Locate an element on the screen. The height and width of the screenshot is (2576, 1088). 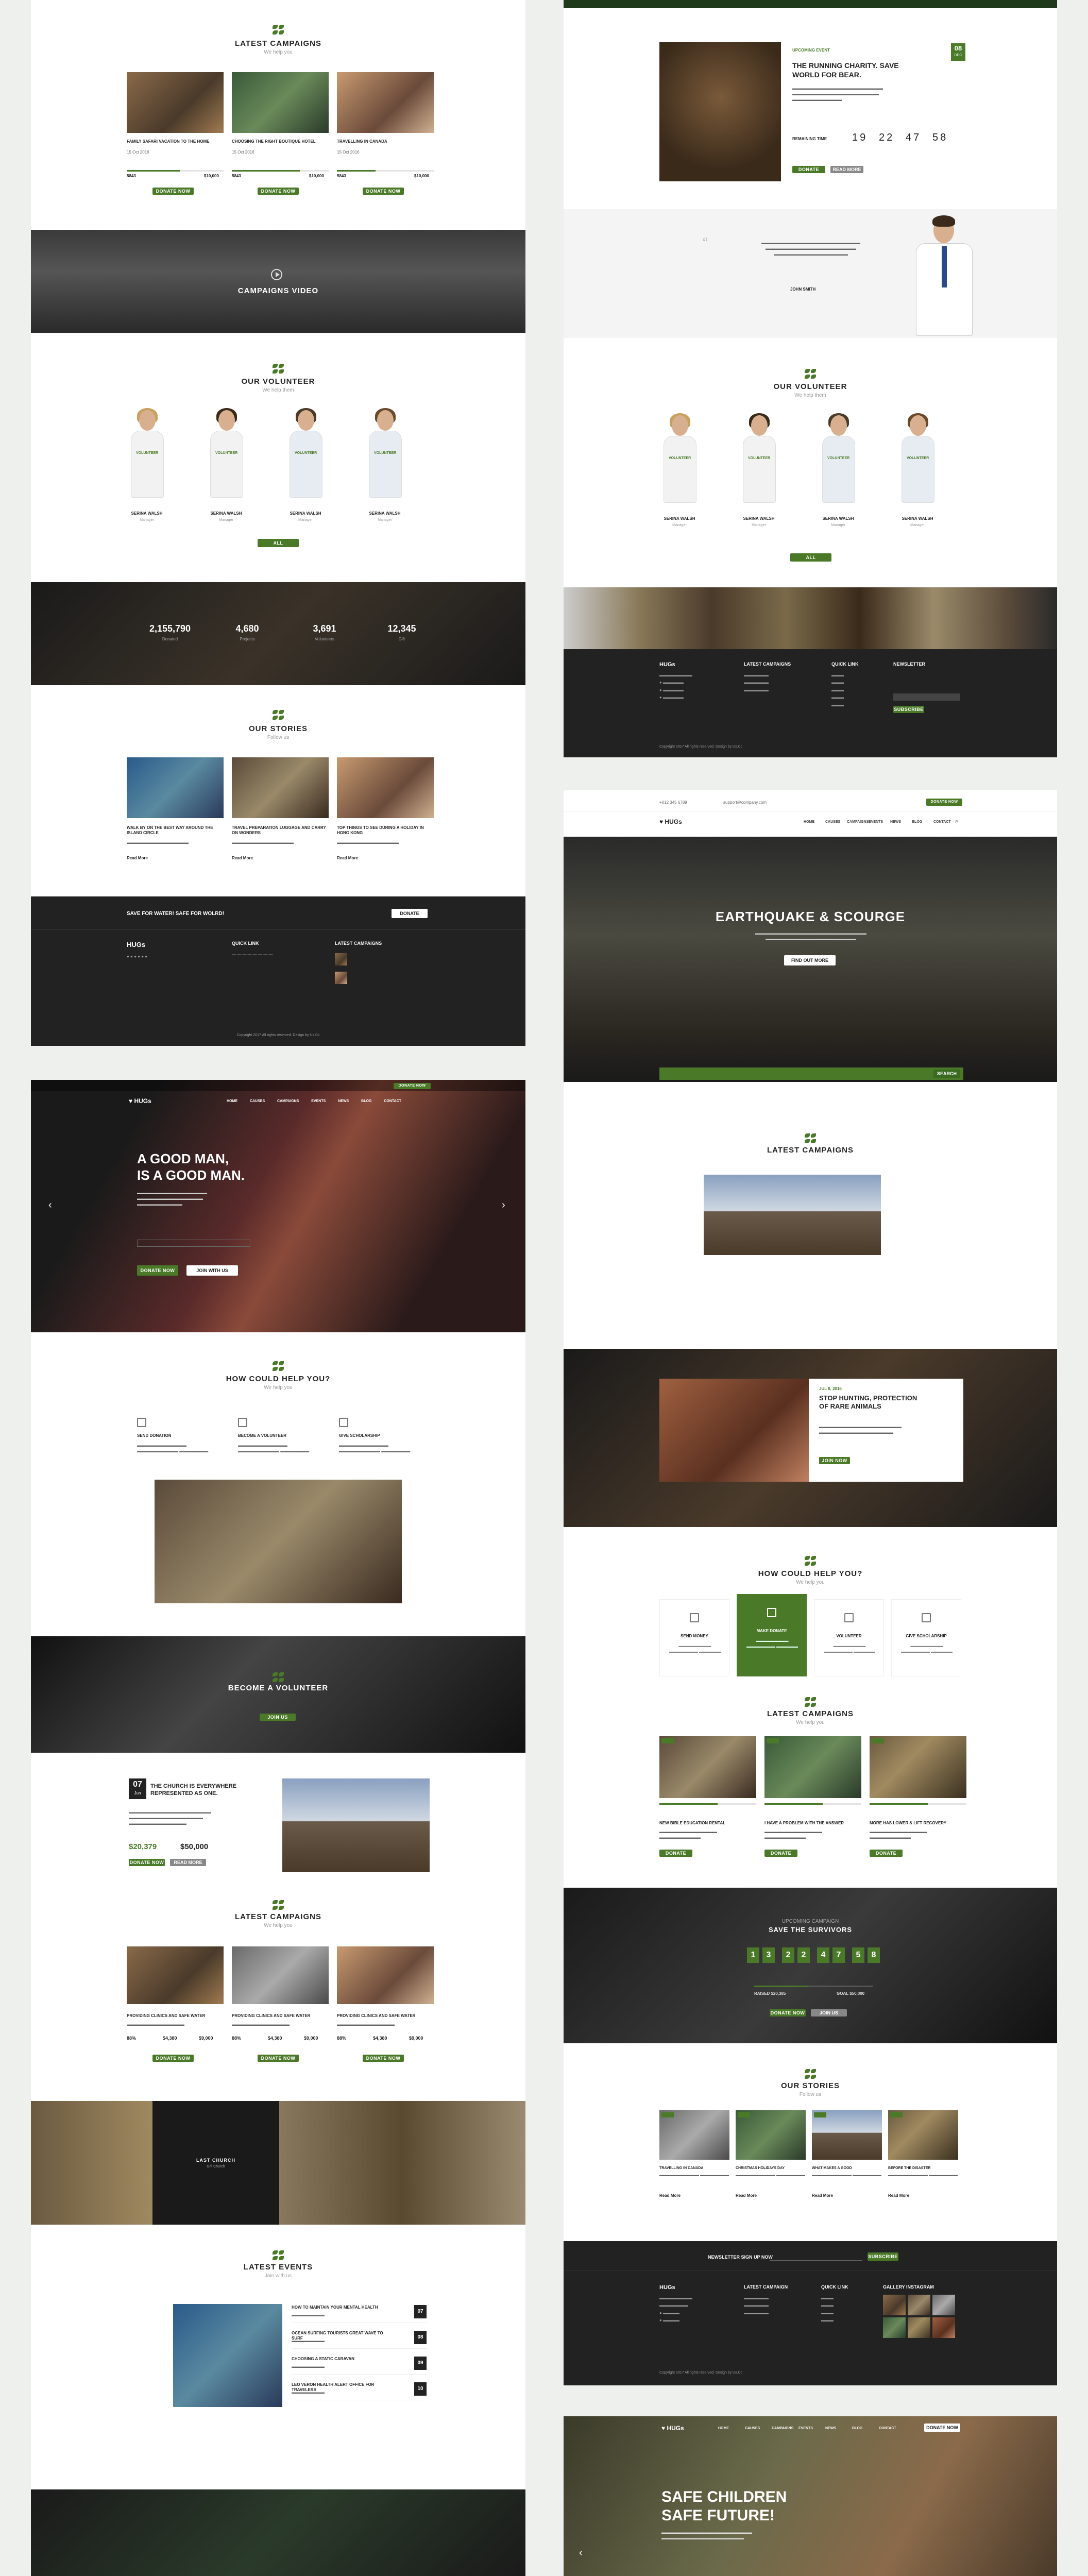
upcoming-donate-button: DONATE NOW is located at coordinates (808, 172).